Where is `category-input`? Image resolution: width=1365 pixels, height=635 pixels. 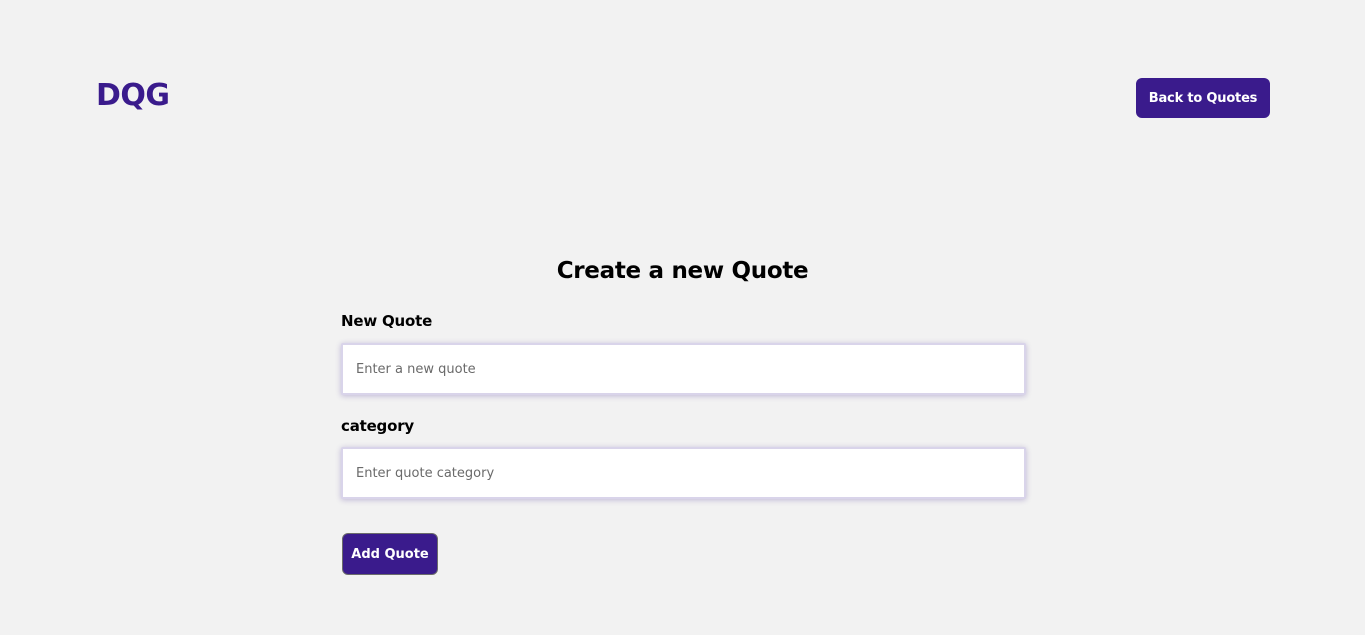
category-input is located at coordinates (683, 473).